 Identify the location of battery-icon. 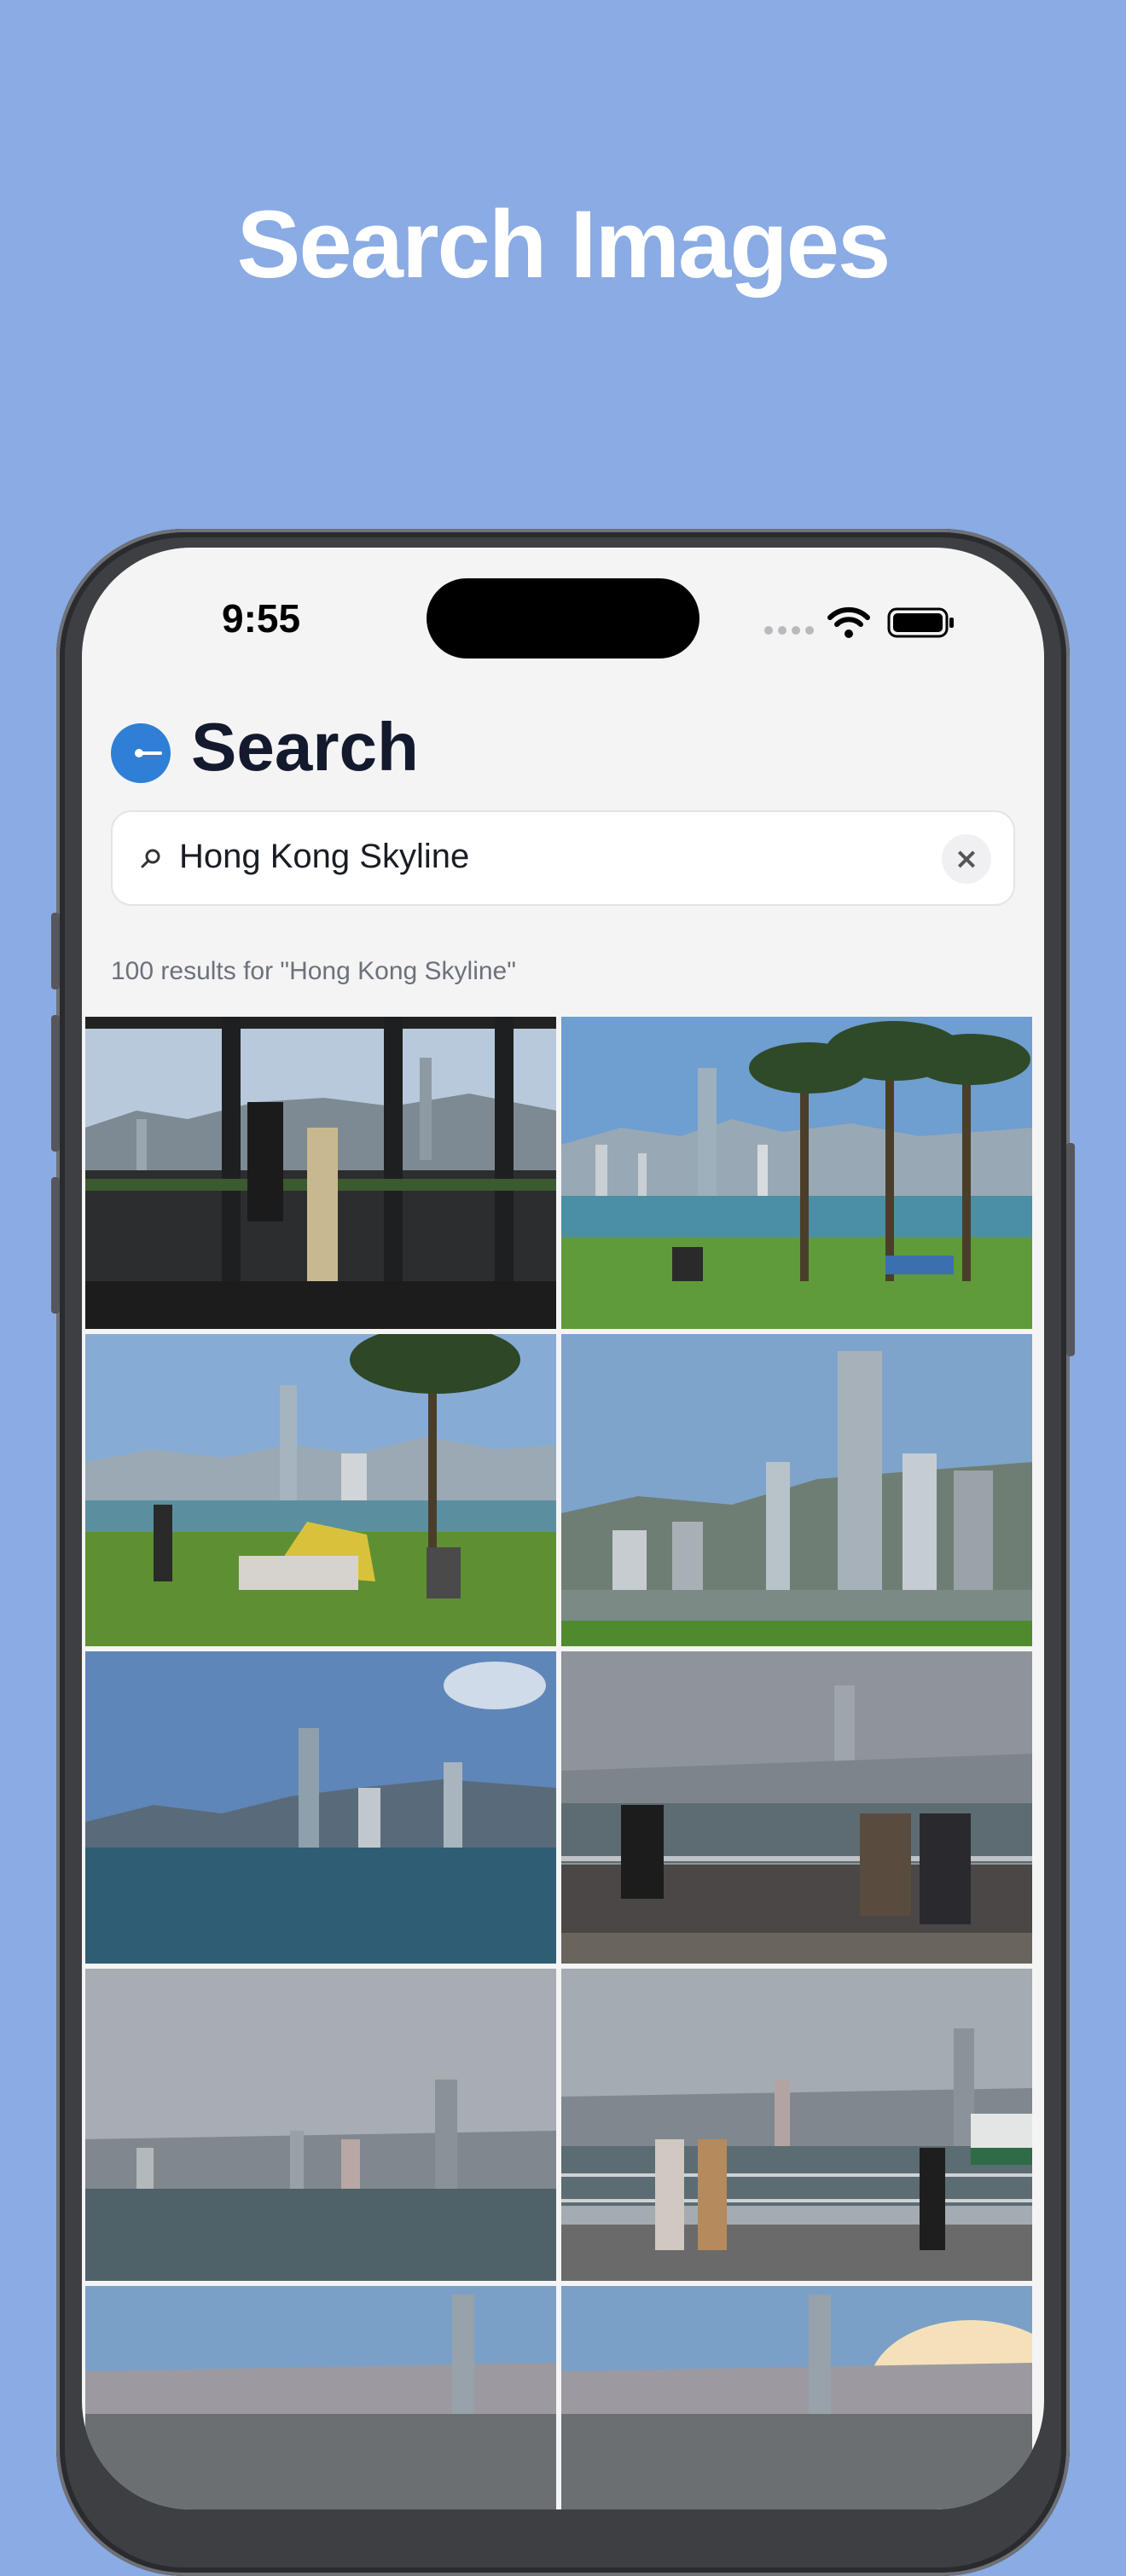
(920, 622).